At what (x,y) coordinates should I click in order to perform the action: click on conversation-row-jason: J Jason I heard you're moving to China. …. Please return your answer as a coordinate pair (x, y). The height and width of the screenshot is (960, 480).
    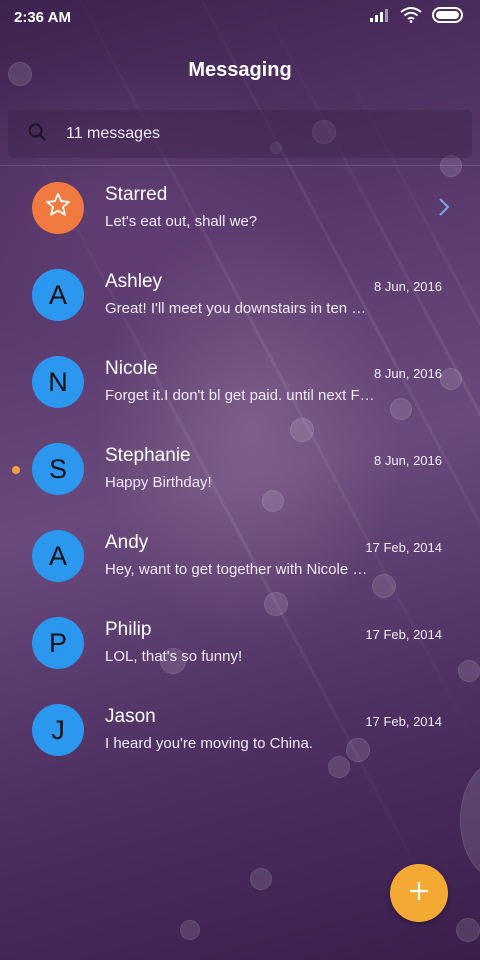
    Looking at the image, I should click on (240, 732).